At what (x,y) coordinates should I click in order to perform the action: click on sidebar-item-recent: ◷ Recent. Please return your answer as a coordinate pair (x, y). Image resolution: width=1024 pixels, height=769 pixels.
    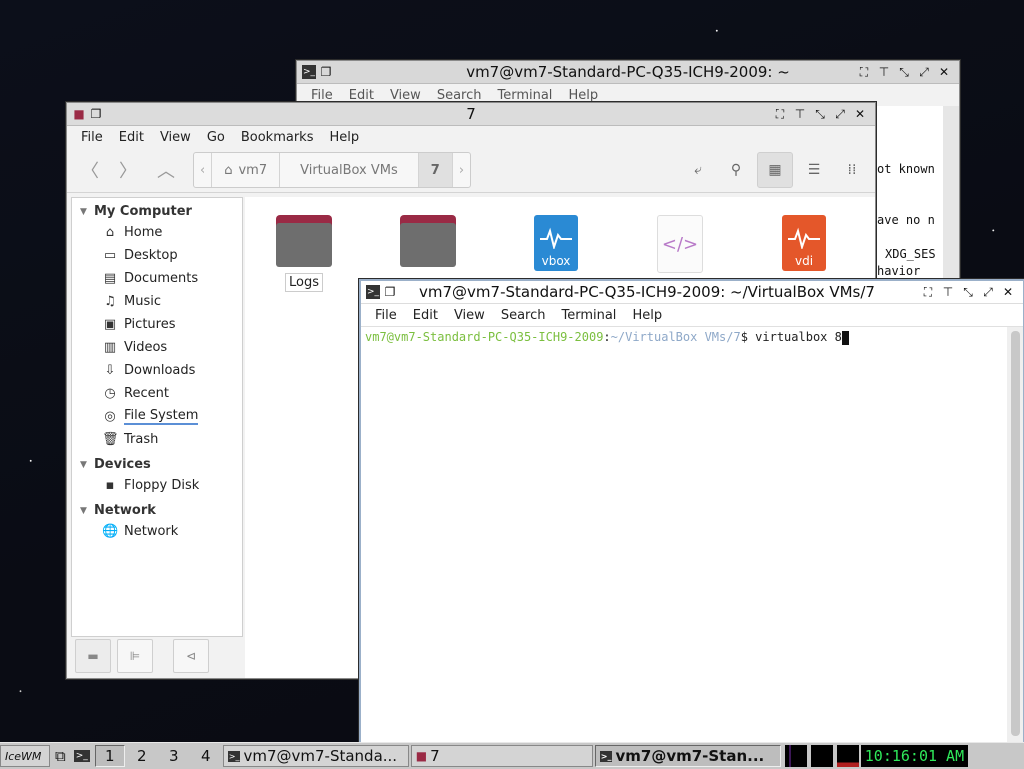
    Looking at the image, I should click on (157, 393).